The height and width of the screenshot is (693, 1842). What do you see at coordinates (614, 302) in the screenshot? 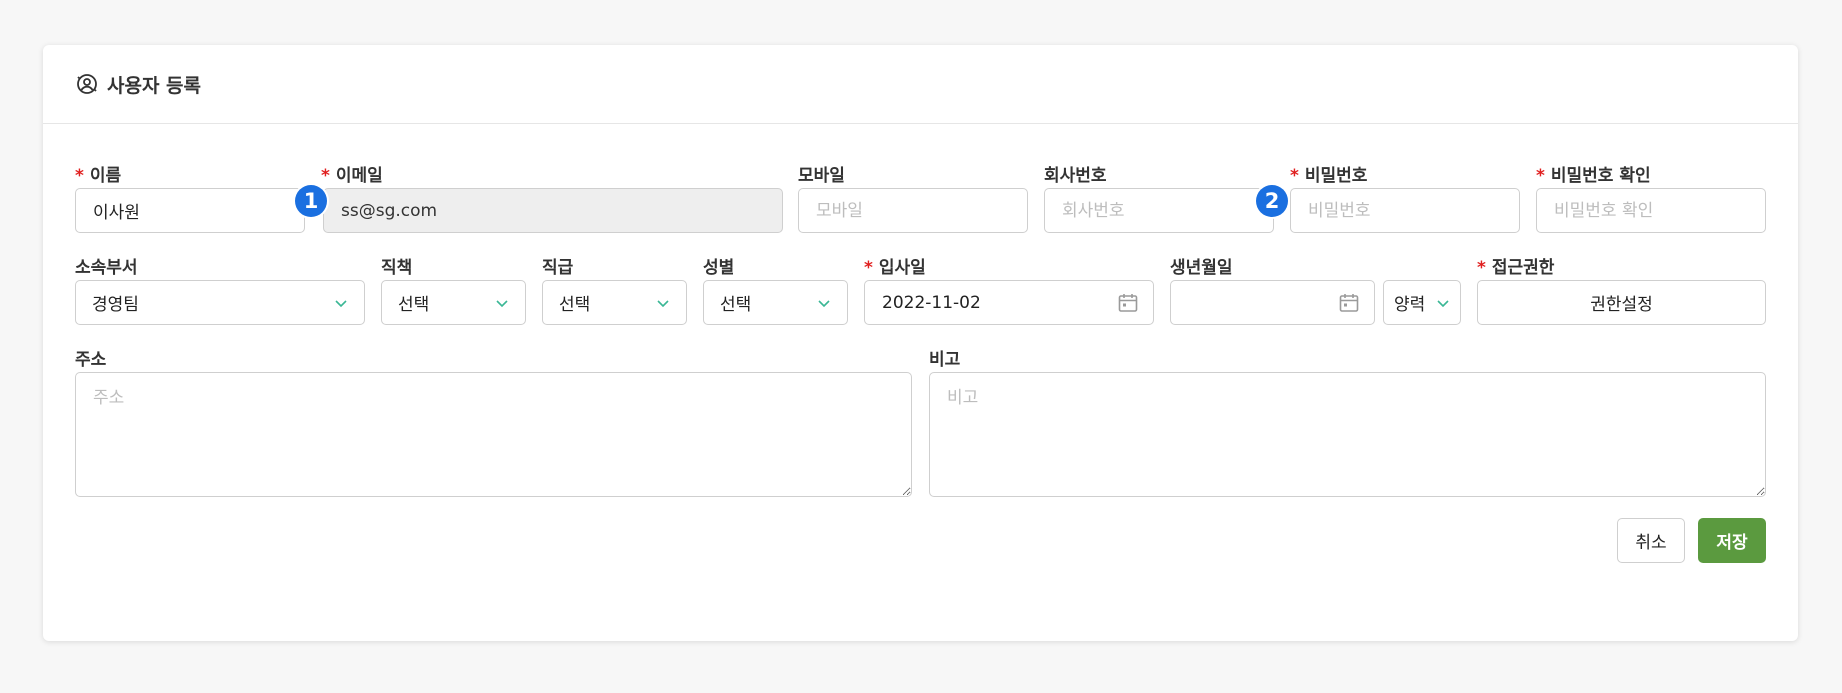
I see `rank-select: 선택` at bounding box center [614, 302].